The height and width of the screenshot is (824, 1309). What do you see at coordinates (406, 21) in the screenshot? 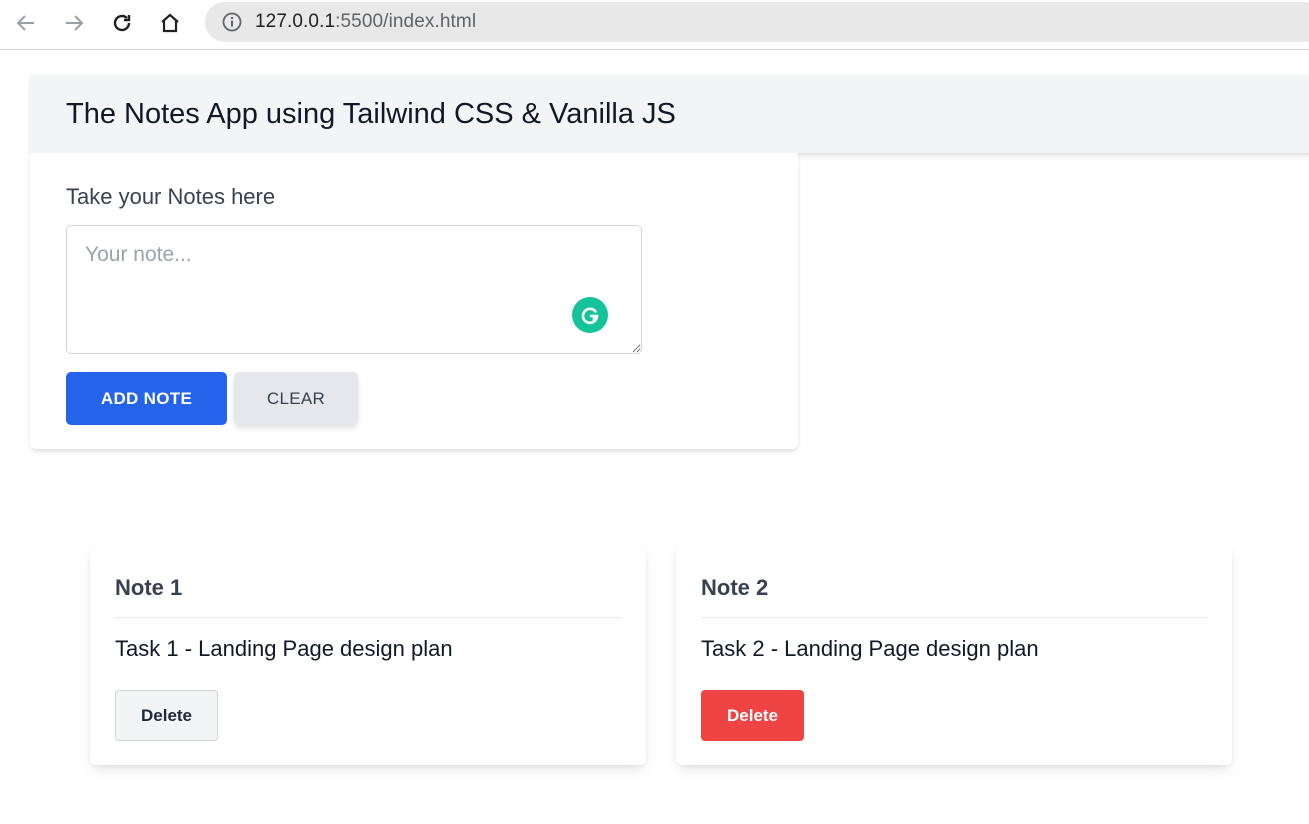
I see `url-path: :5500/index.html` at bounding box center [406, 21].